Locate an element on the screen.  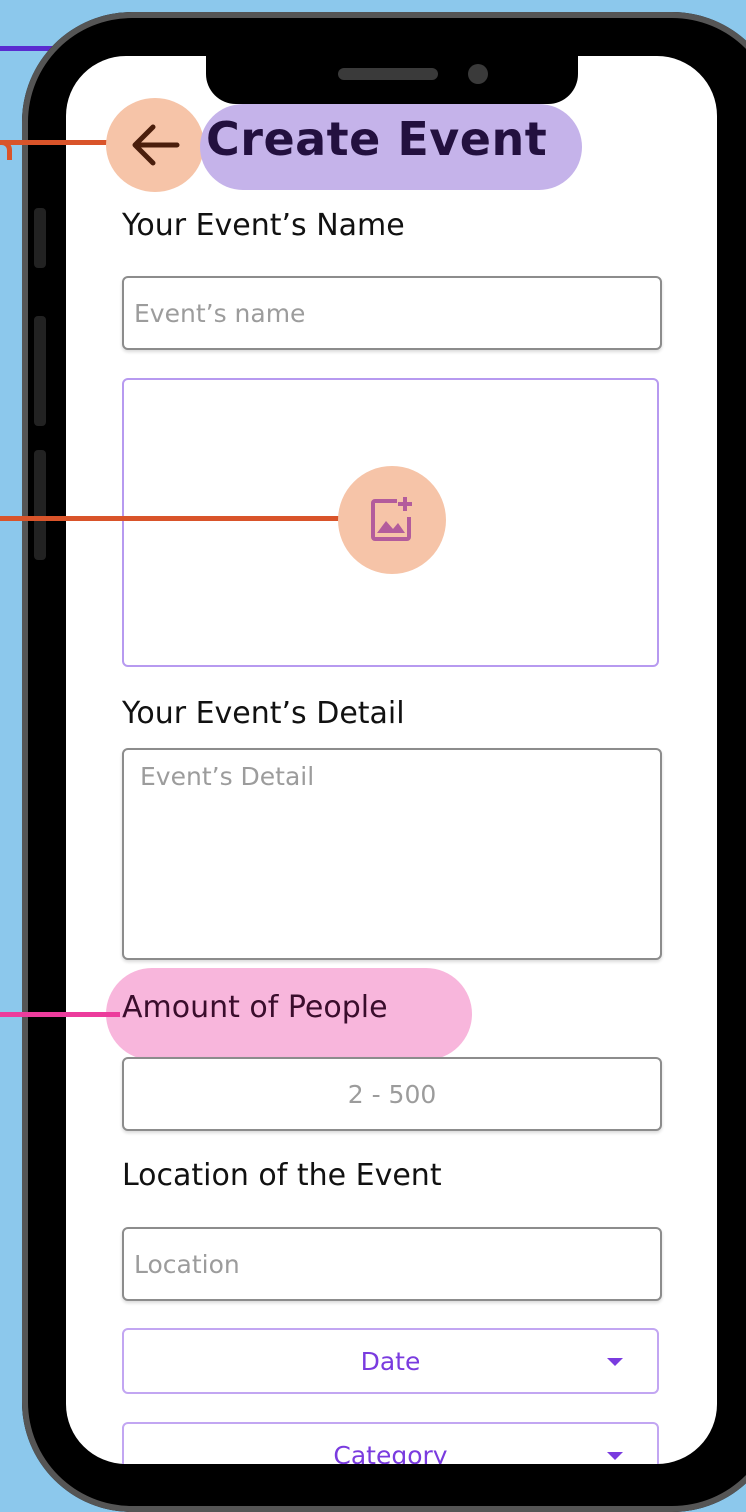
date-select: Date is located at coordinates (390, 1361).